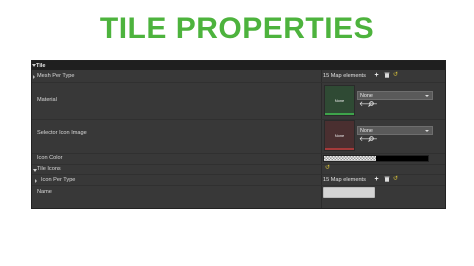 Image resolution: width=474 pixels, height=266 pixels. What do you see at coordinates (49, 169) in the screenshot?
I see `tile-icons-label: Tile Icons` at bounding box center [49, 169].